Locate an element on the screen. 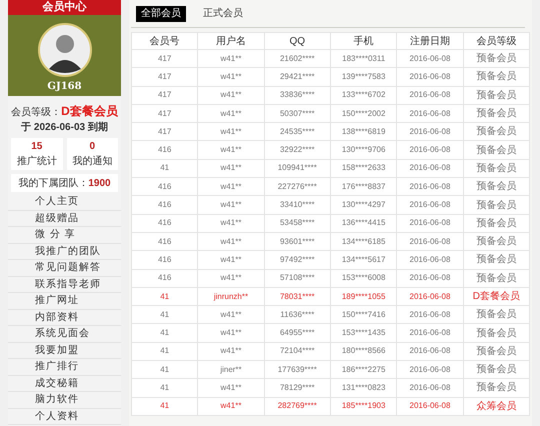  menu-item: 个人资料 is located at coordinates (64, 416).